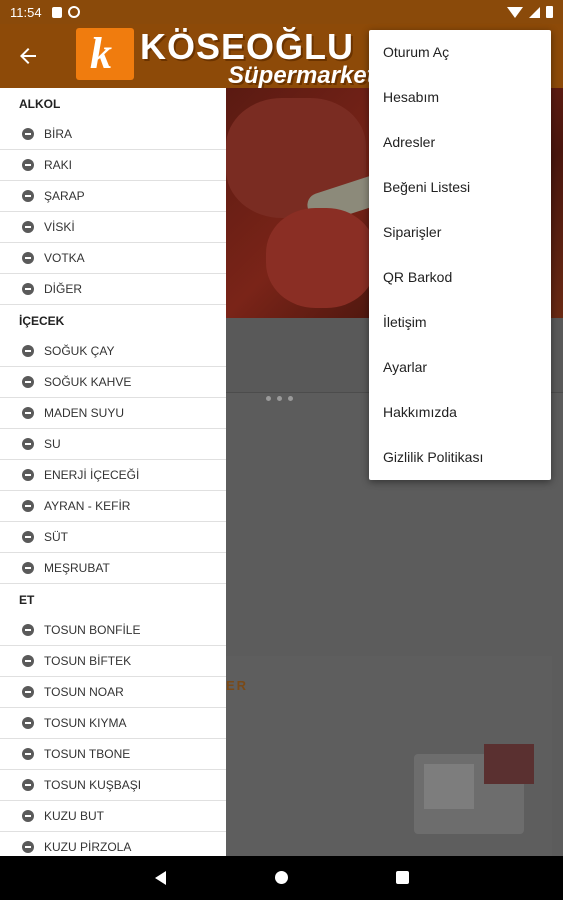 The width and height of the screenshot is (563, 900). I want to click on menu-item-privacy-policy: Gizlilik Politikası, so click(460, 457).